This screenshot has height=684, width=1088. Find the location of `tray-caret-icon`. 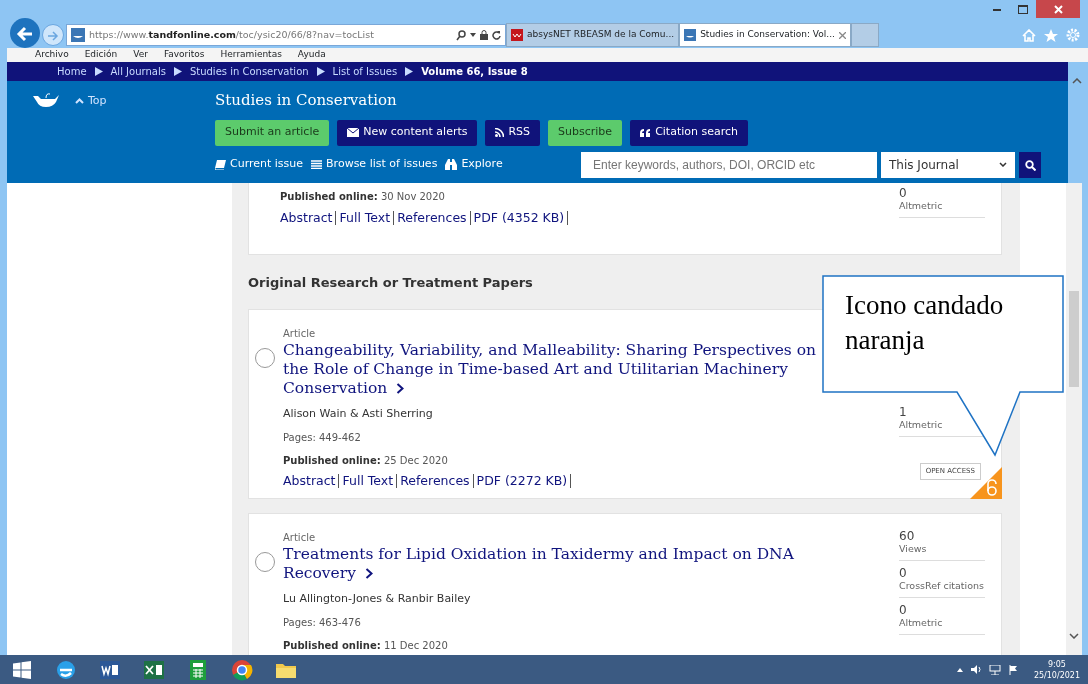

tray-caret-icon is located at coordinates (959, 669).